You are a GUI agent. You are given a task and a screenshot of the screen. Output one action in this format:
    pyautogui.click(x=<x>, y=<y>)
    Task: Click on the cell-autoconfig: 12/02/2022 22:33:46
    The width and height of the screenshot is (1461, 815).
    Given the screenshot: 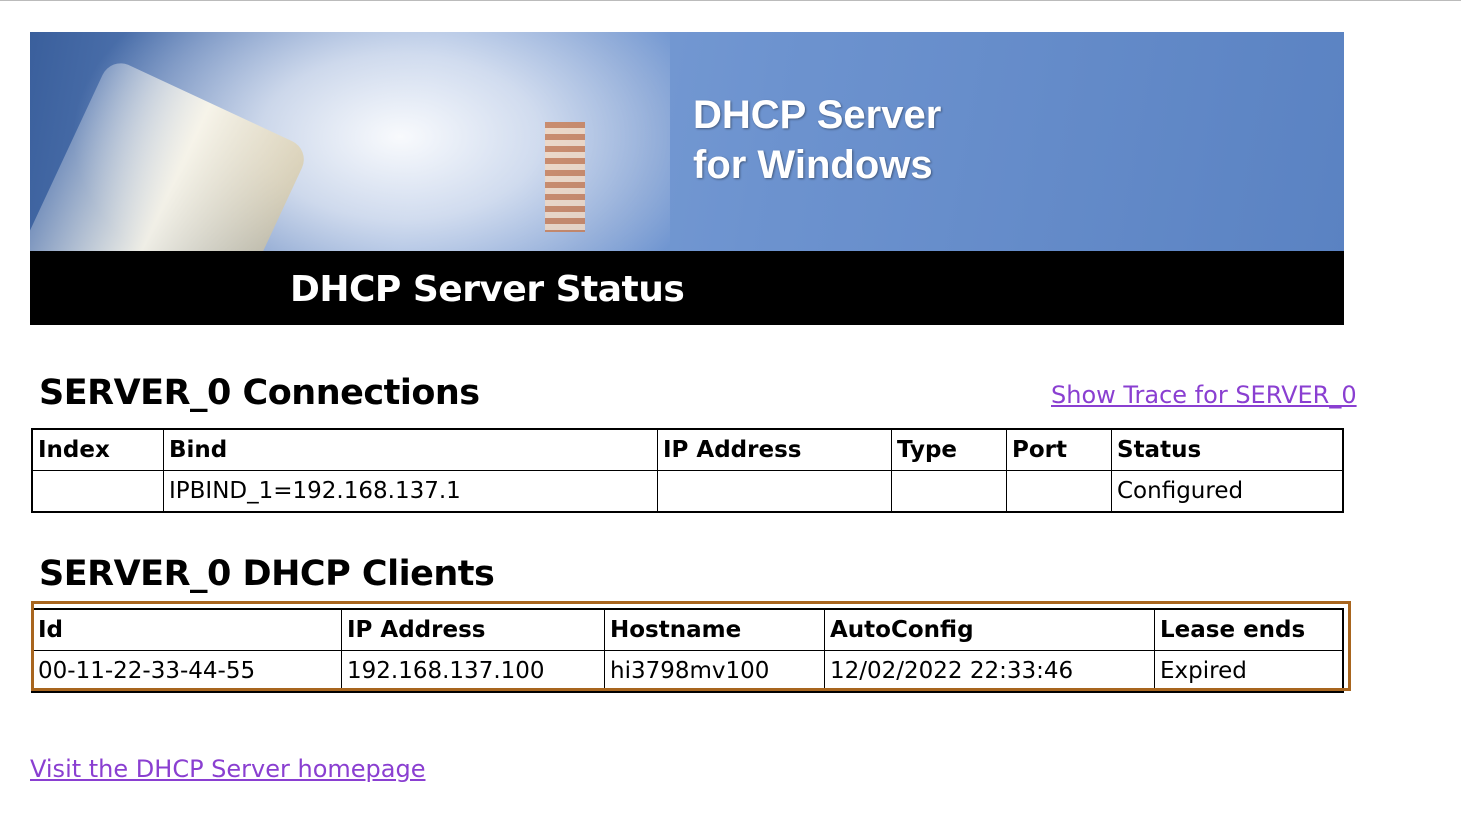 What is the action you would take?
    pyautogui.click(x=989, y=671)
    